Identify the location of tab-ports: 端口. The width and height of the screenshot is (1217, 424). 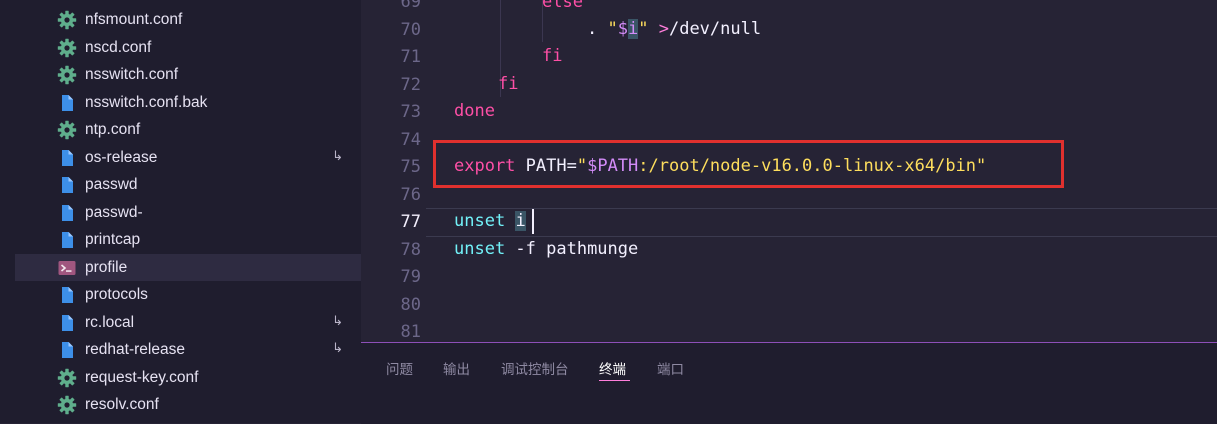
(670, 368).